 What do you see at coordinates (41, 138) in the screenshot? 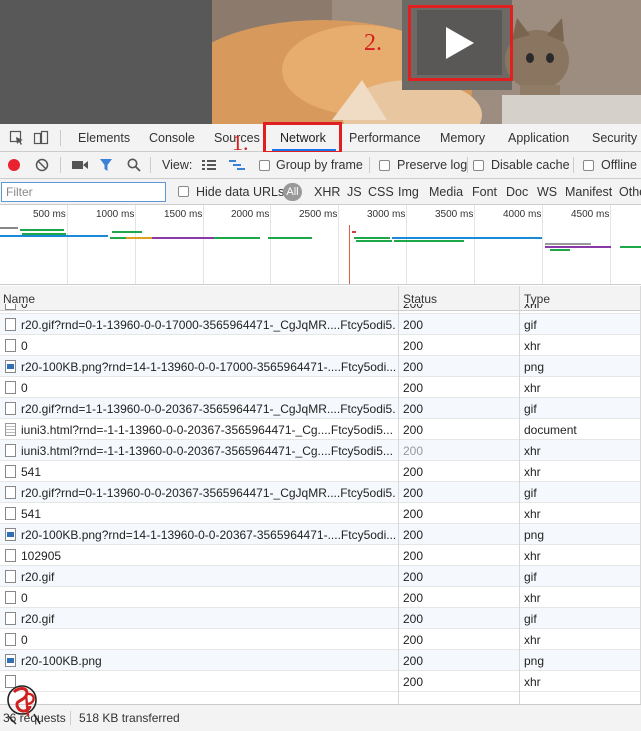
I see `device-toolbar-icon` at bounding box center [41, 138].